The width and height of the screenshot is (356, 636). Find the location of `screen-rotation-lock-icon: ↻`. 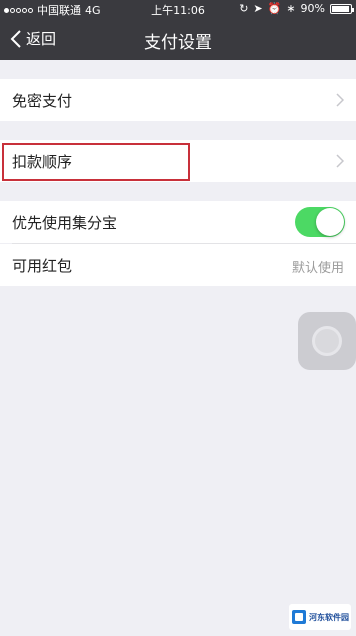

screen-rotation-lock-icon: ↻ is located at coordinates (244, 8).